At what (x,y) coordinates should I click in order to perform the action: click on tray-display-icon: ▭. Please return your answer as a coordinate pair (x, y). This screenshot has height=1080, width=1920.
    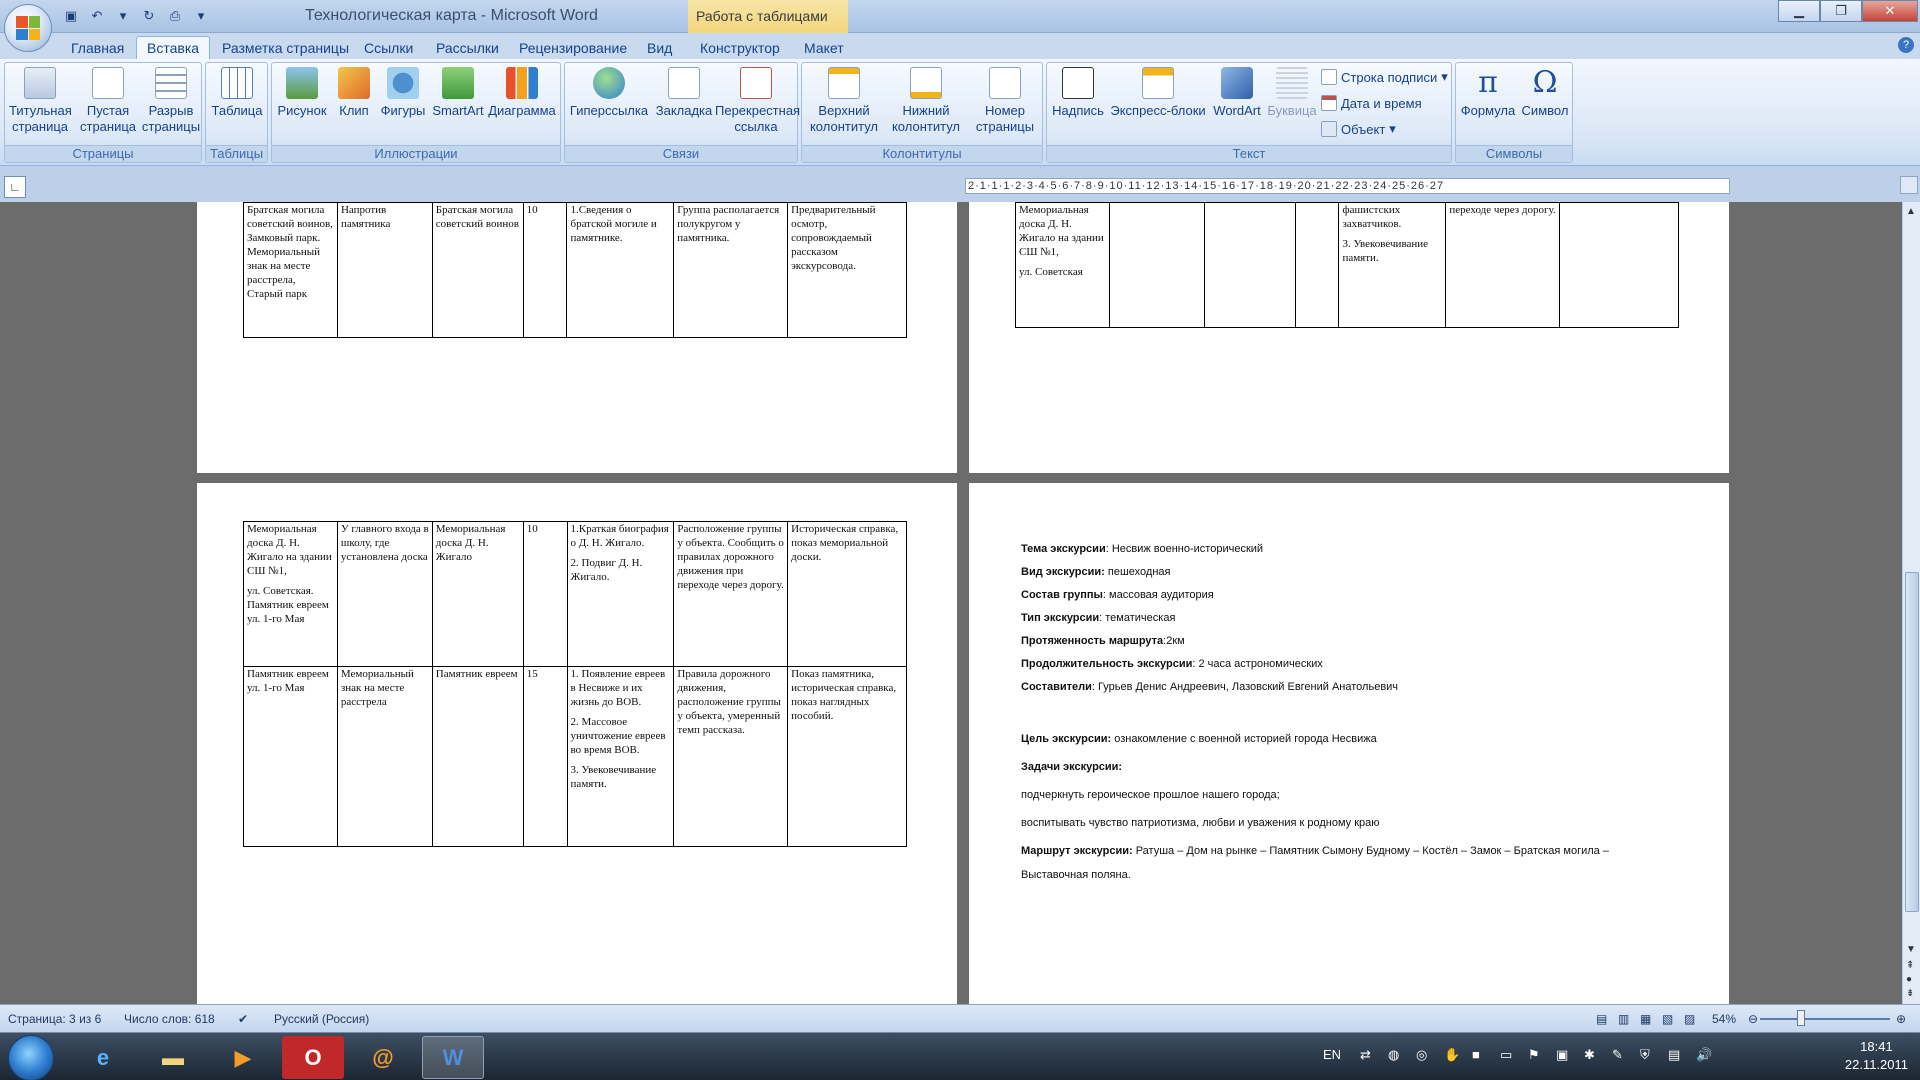
    Looking at the image, I should click on (1506, 1055).